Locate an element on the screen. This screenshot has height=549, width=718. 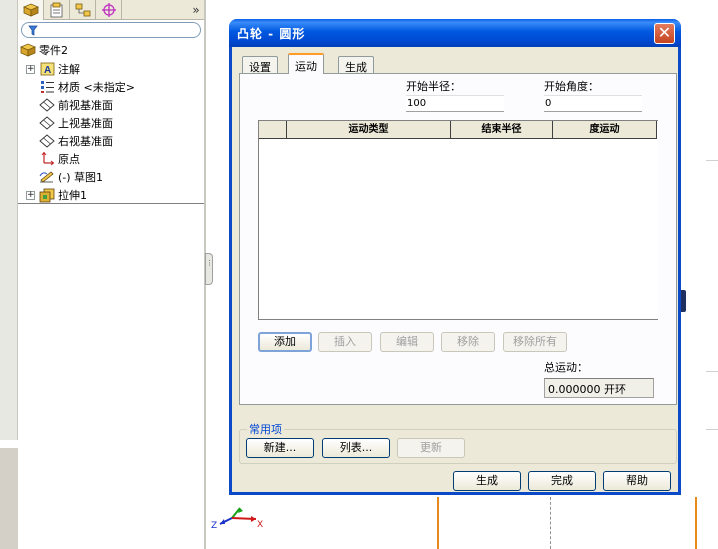
tree-item-extrude: + 拉伸1 is located at coordinates (56, 195).